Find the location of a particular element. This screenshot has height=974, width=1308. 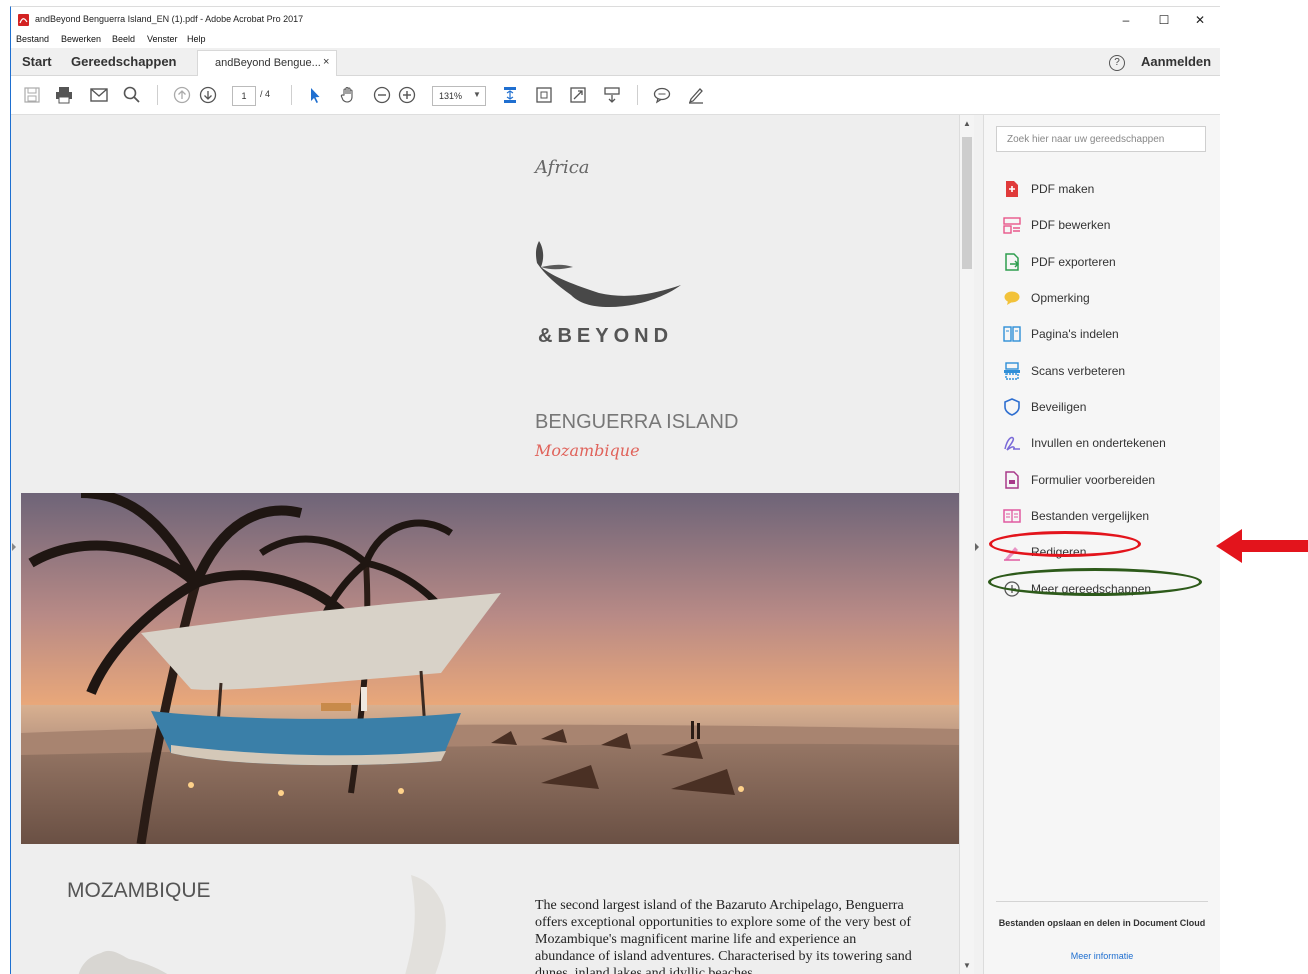

zoom-in-icon is located at coordinates (407, 95).